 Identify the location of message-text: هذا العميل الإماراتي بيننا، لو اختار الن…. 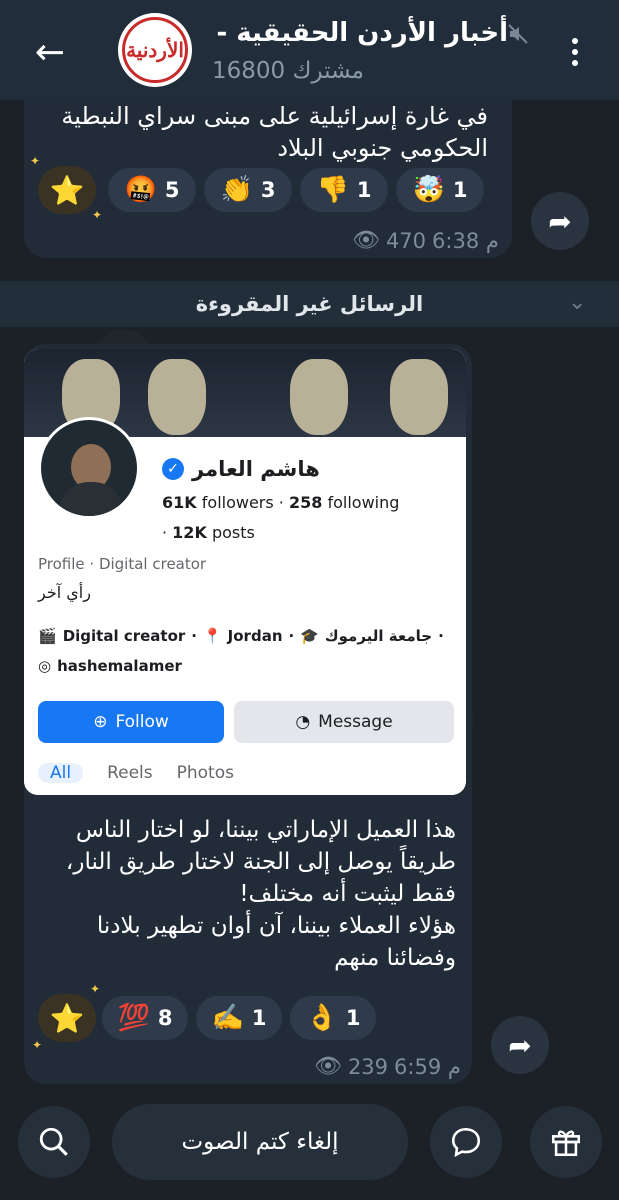
(248, 894).